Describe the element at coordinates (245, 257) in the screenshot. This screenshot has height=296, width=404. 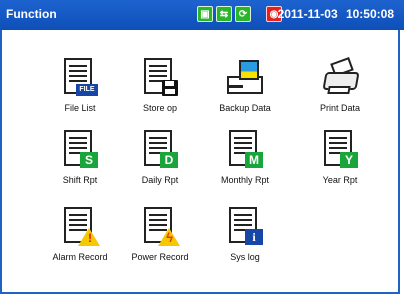
I see `menu-item-label: Sys log` at that location.